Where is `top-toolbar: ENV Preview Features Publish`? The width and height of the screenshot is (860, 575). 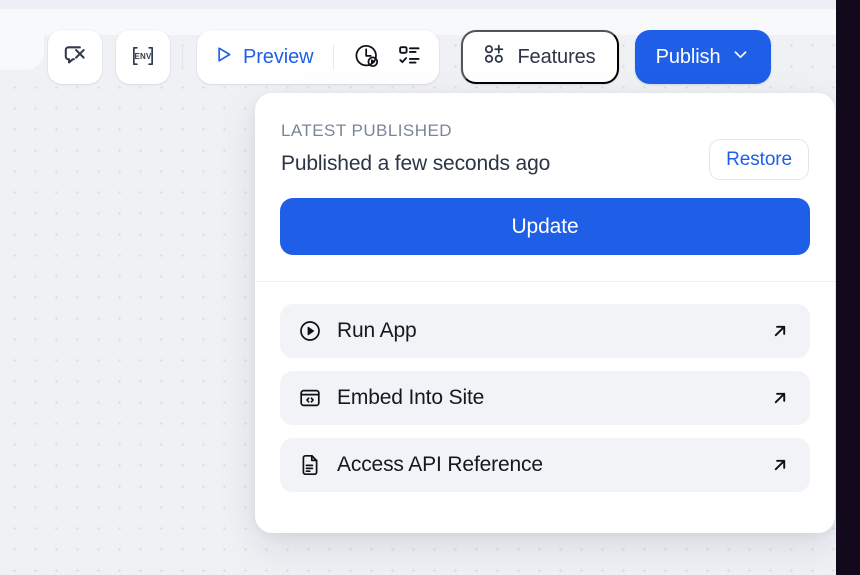
top-toolbar: ENV Preview Features Publish is located at coordinates (410, 57).